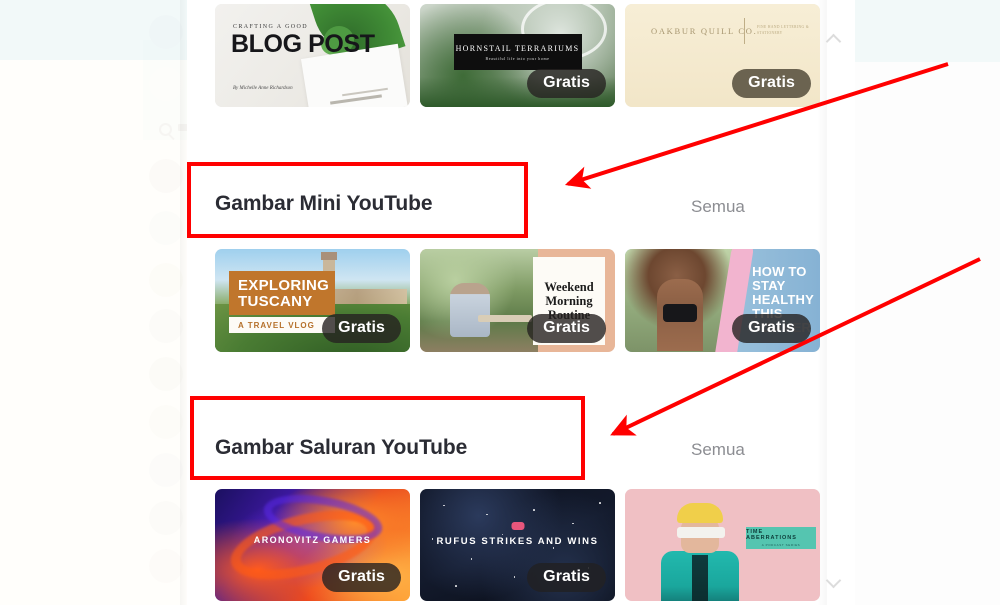 This screenshot has width=1000, height=605. What do you see at coordinates (771, 535) in the screenshot?
I see `card-headline: TIME ABERRATIONS` at bounding box center [771, 535].